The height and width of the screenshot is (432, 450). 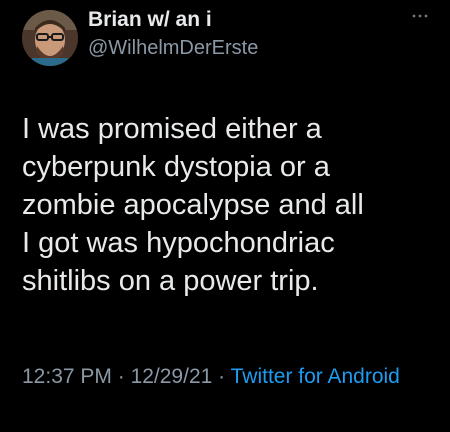 I want to click on more-options-button, so click(x=420, y=16).